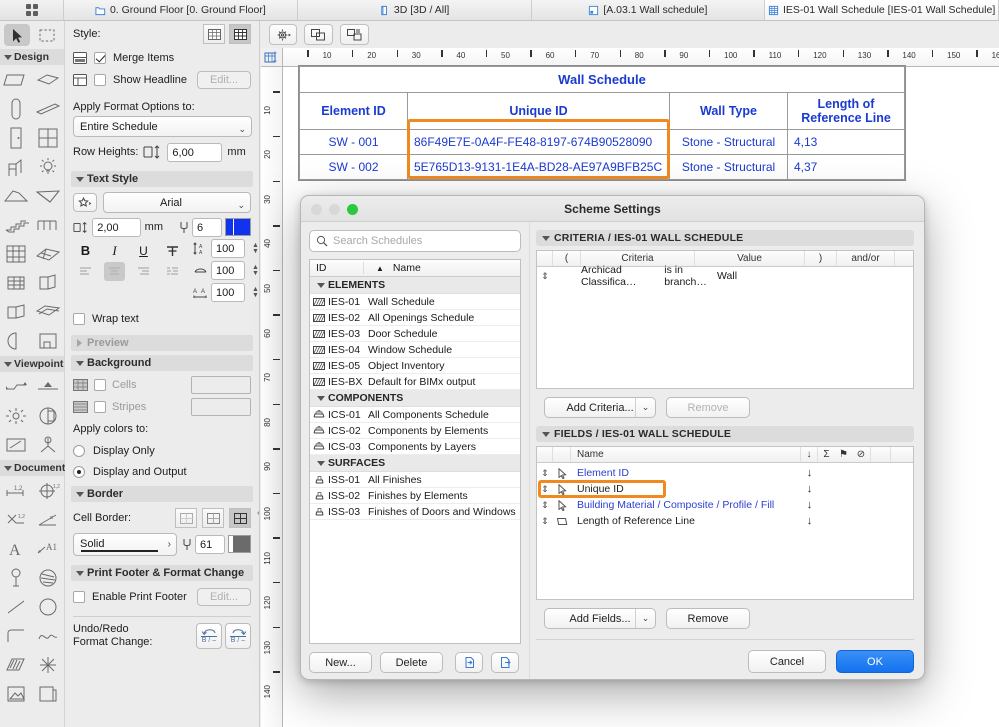 This screenshot has height=727, width=999. Describe the element at coordinates (16, 490) in the screenshot. I see `linear-dimension-tool: 1,2` at that location.